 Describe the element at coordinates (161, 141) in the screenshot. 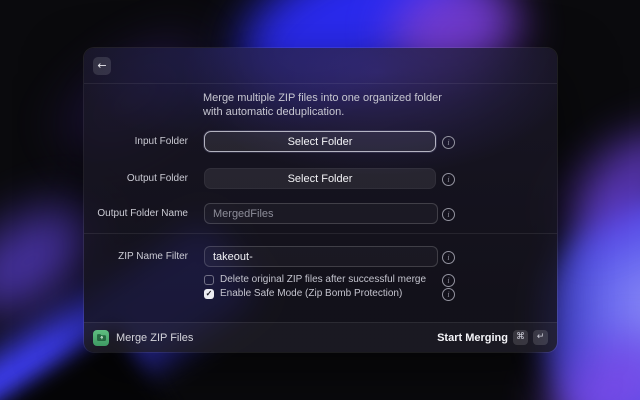

I see `input-folder-label: Input Folder` at that location.